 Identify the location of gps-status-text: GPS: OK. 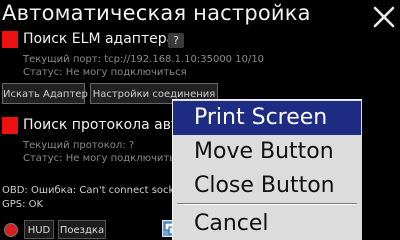
(23, 204).